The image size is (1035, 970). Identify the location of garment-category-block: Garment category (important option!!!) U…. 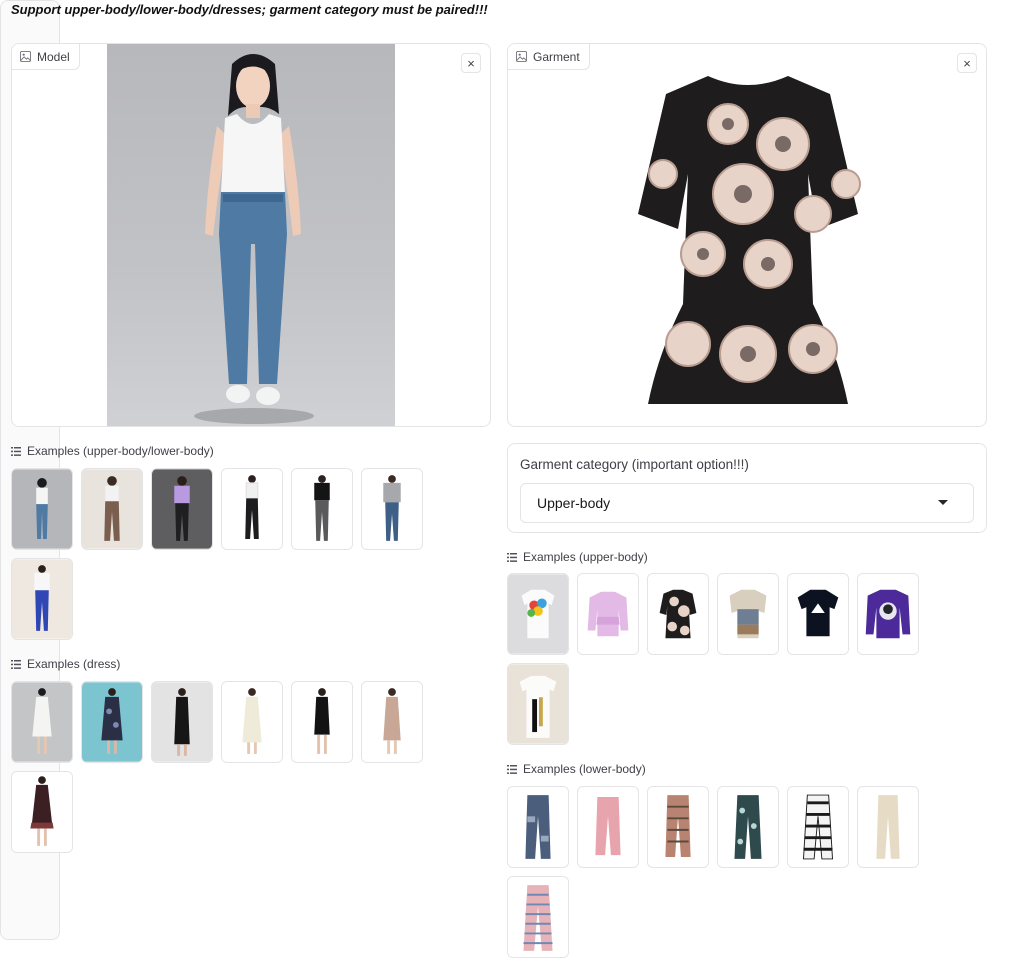
(747, 488).